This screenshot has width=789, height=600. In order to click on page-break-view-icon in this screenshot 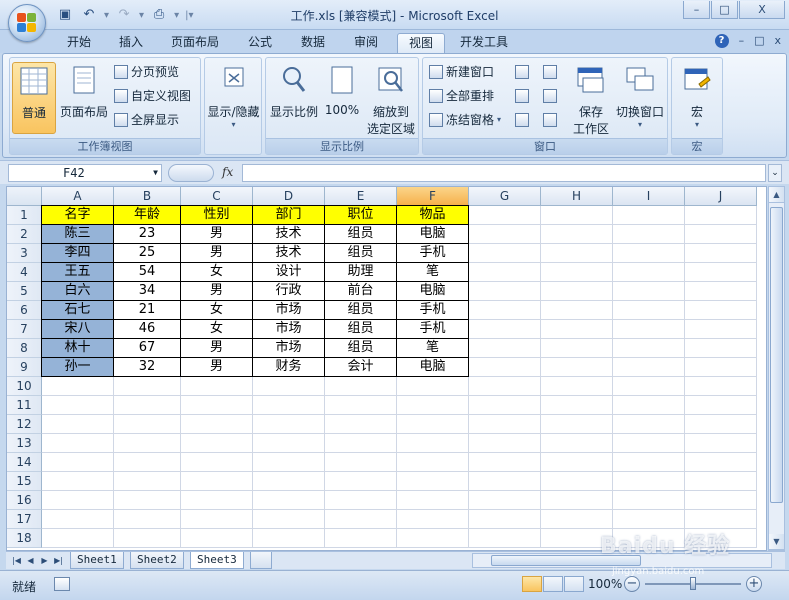, I will do `click(574, 584)`.